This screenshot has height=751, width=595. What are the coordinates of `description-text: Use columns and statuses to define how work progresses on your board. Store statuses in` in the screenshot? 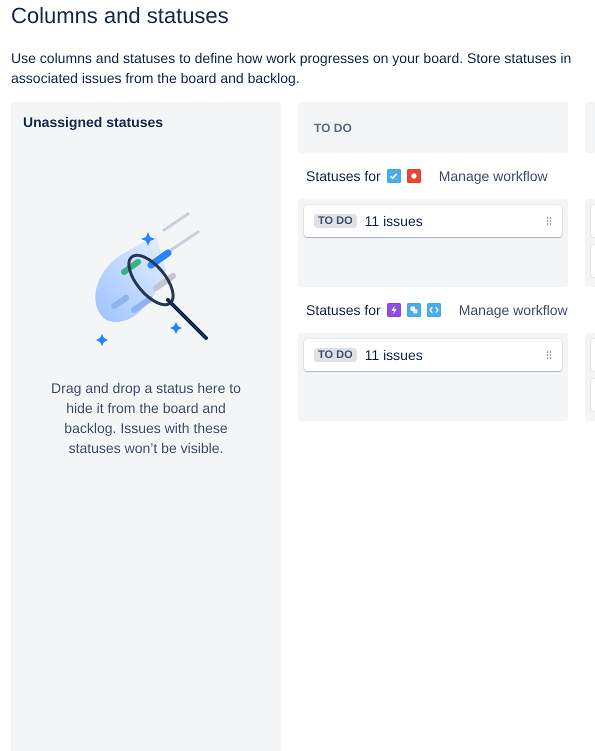 It's located at (291, 58).